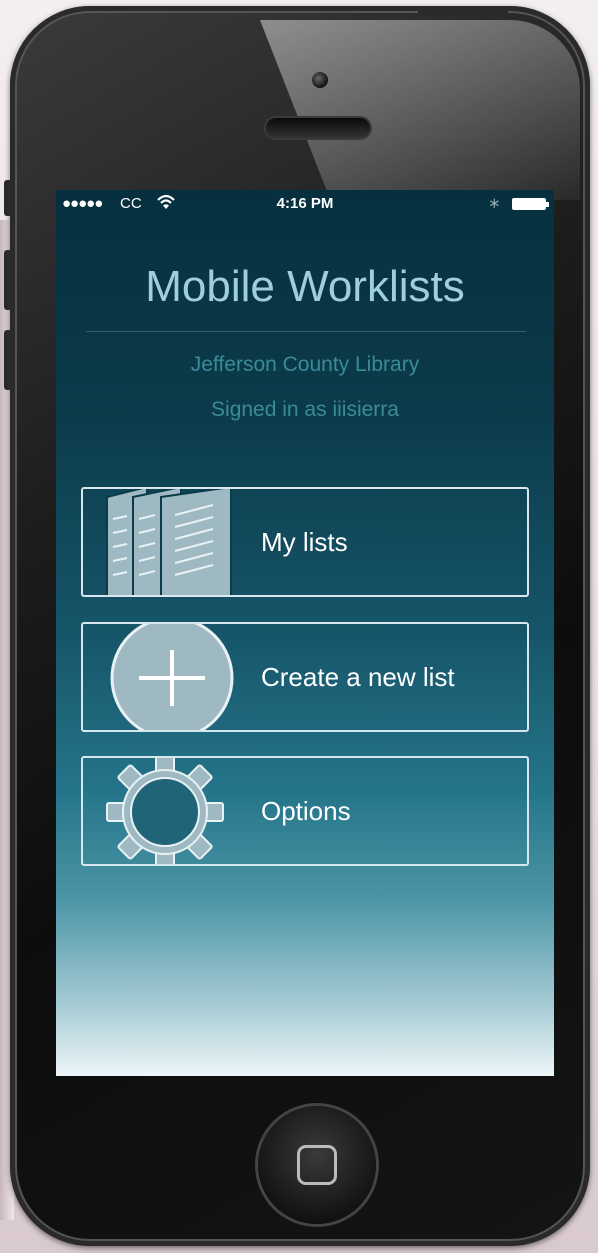 The width and height of the screenshot is (598, 1253). I want to click on power-button, so click(463, 12).